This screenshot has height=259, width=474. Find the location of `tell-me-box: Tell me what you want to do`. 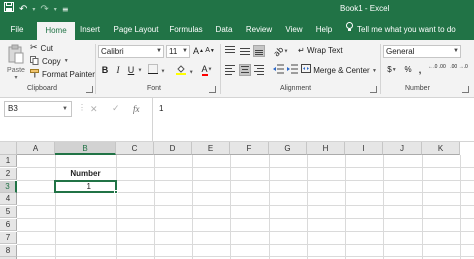

tell-me-box: Tell me what you want to do is located at coordinates (400, 30).